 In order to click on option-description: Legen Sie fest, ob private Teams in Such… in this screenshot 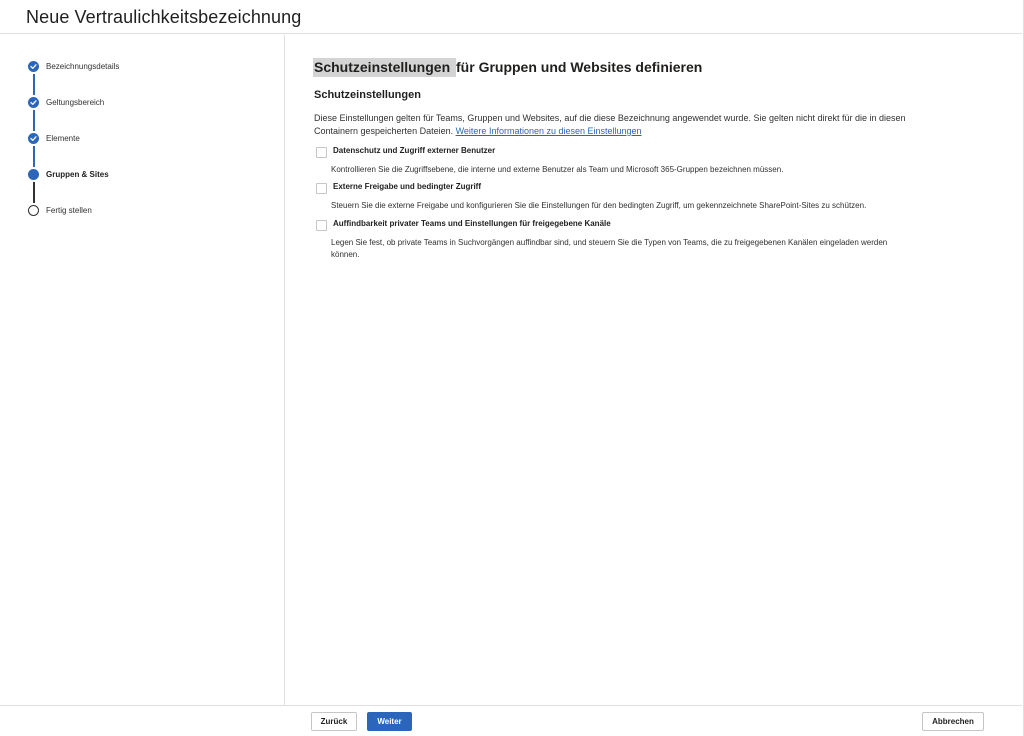, I will do `click(609, 248)`.